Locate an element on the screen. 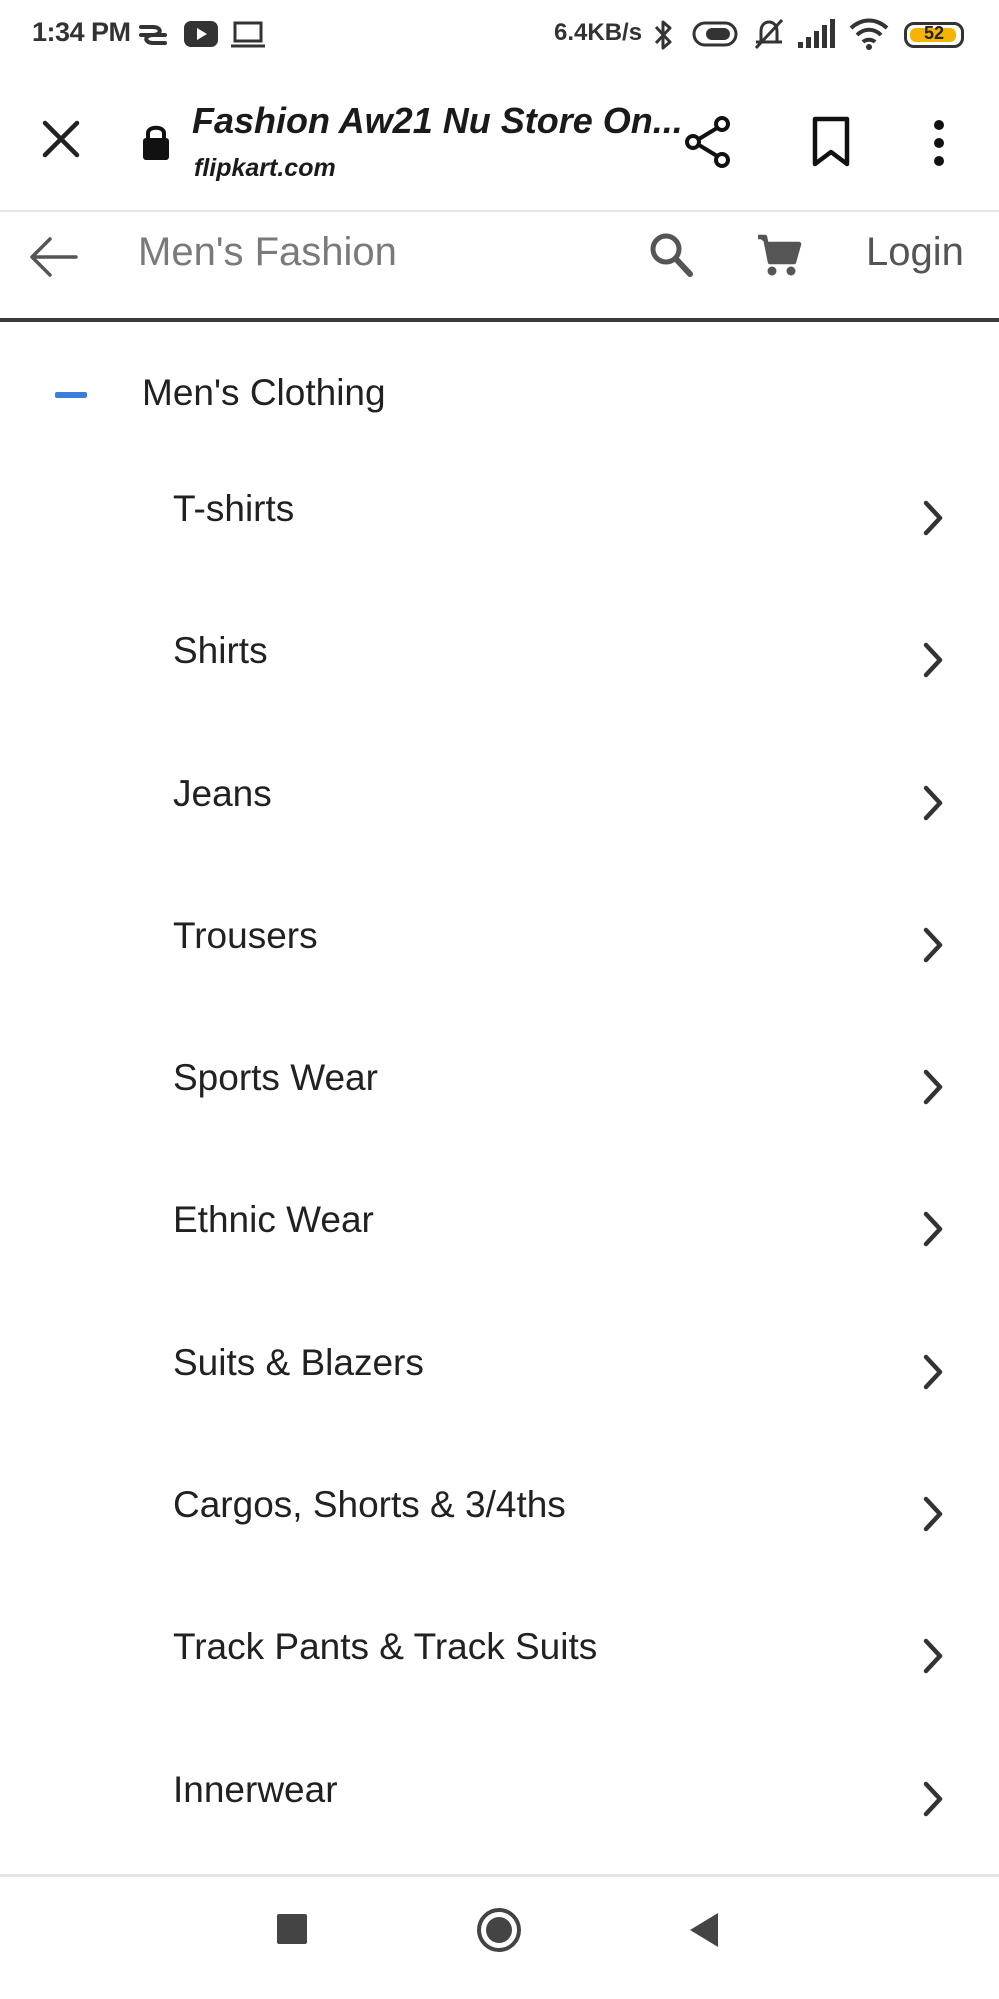 The image size is (999, 1999). system-nav-bar is located at coordinates (499, 1936).